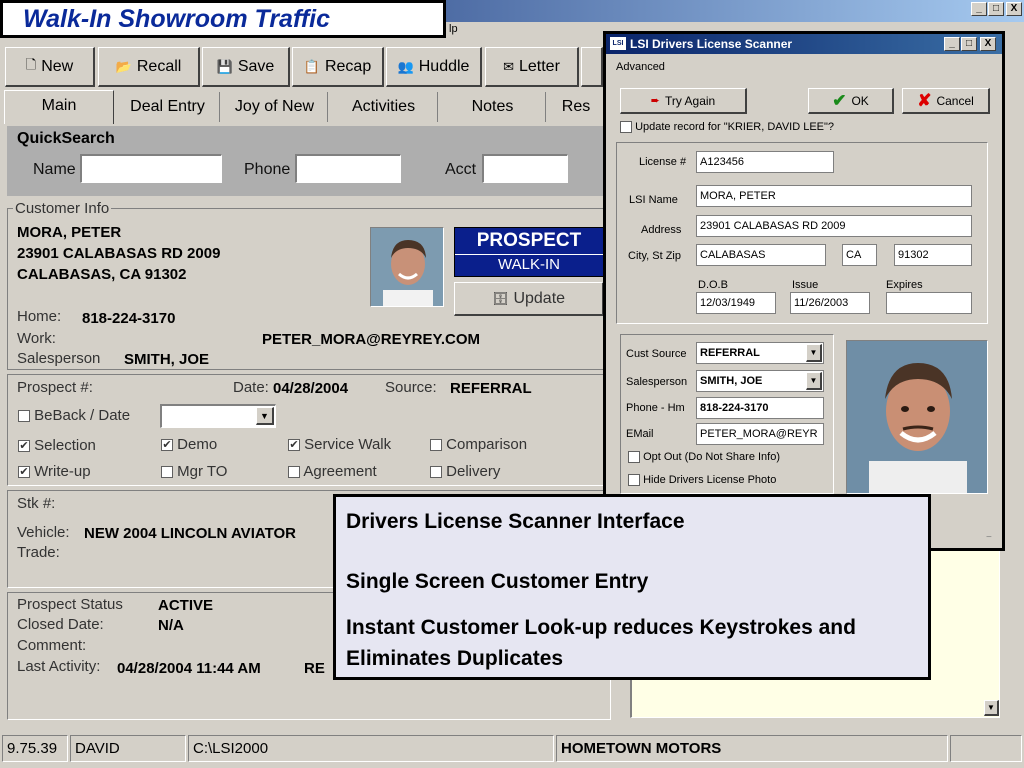 The image size is (1024, 768). What do you see at coordinates (31, 64) in the screenshot?
I see `new-document-icon: 🗋` at bounding box center [31, 64].